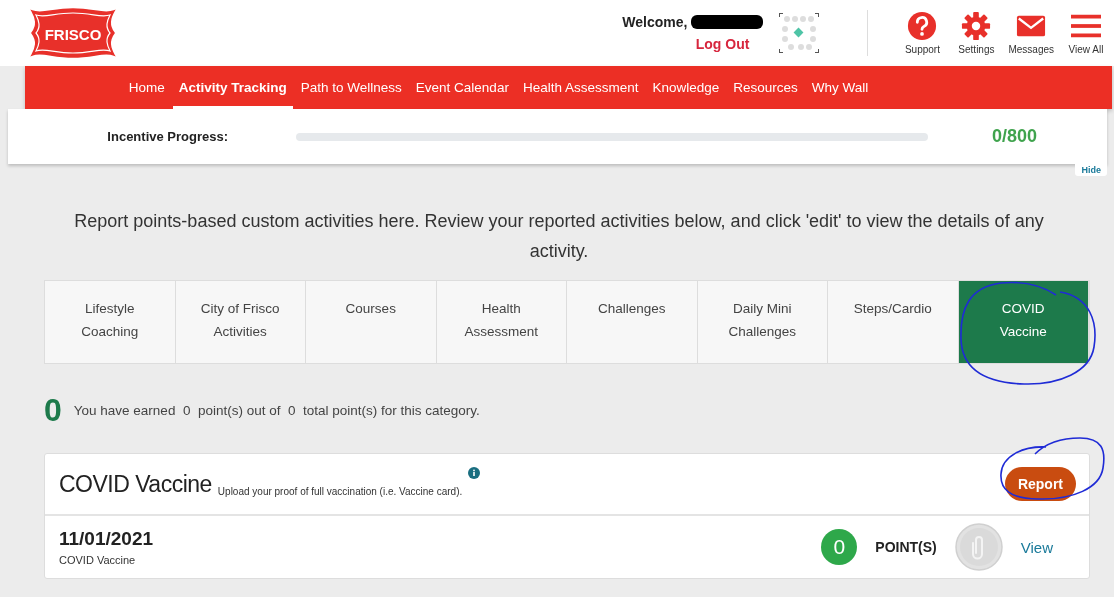  I want to click on report-button: Report, so click(1040, 484).